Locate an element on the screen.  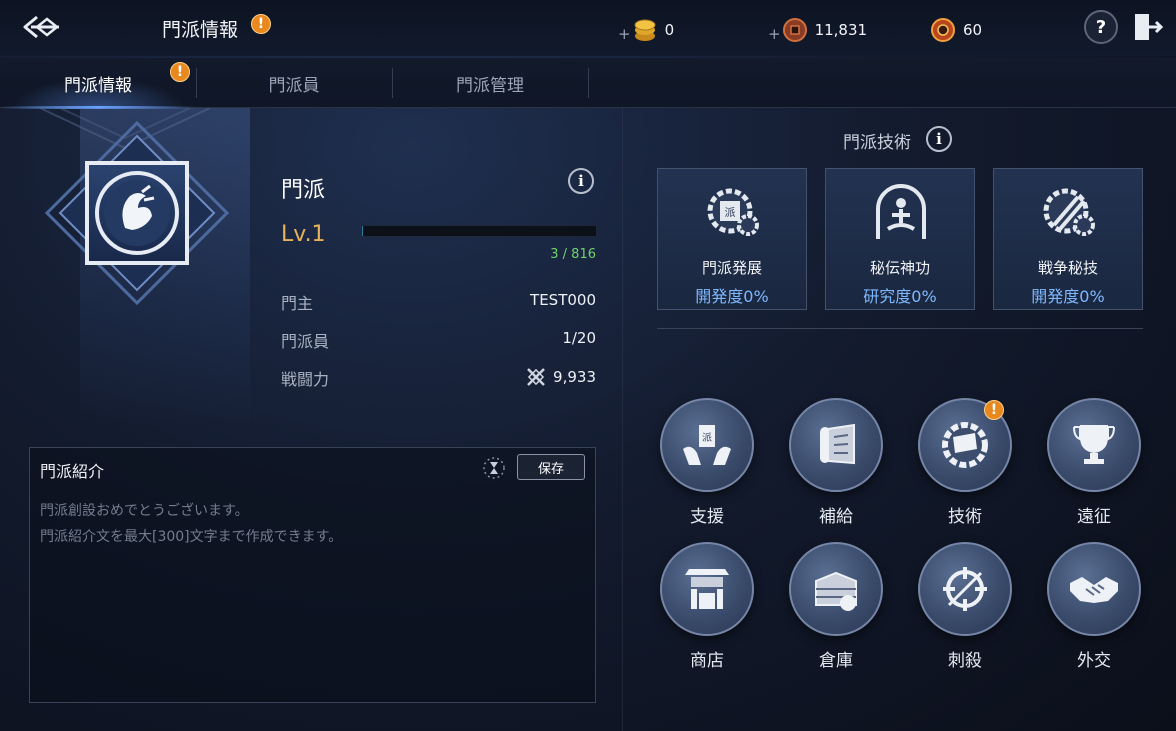
back-button is located at coordinates (42, 27).